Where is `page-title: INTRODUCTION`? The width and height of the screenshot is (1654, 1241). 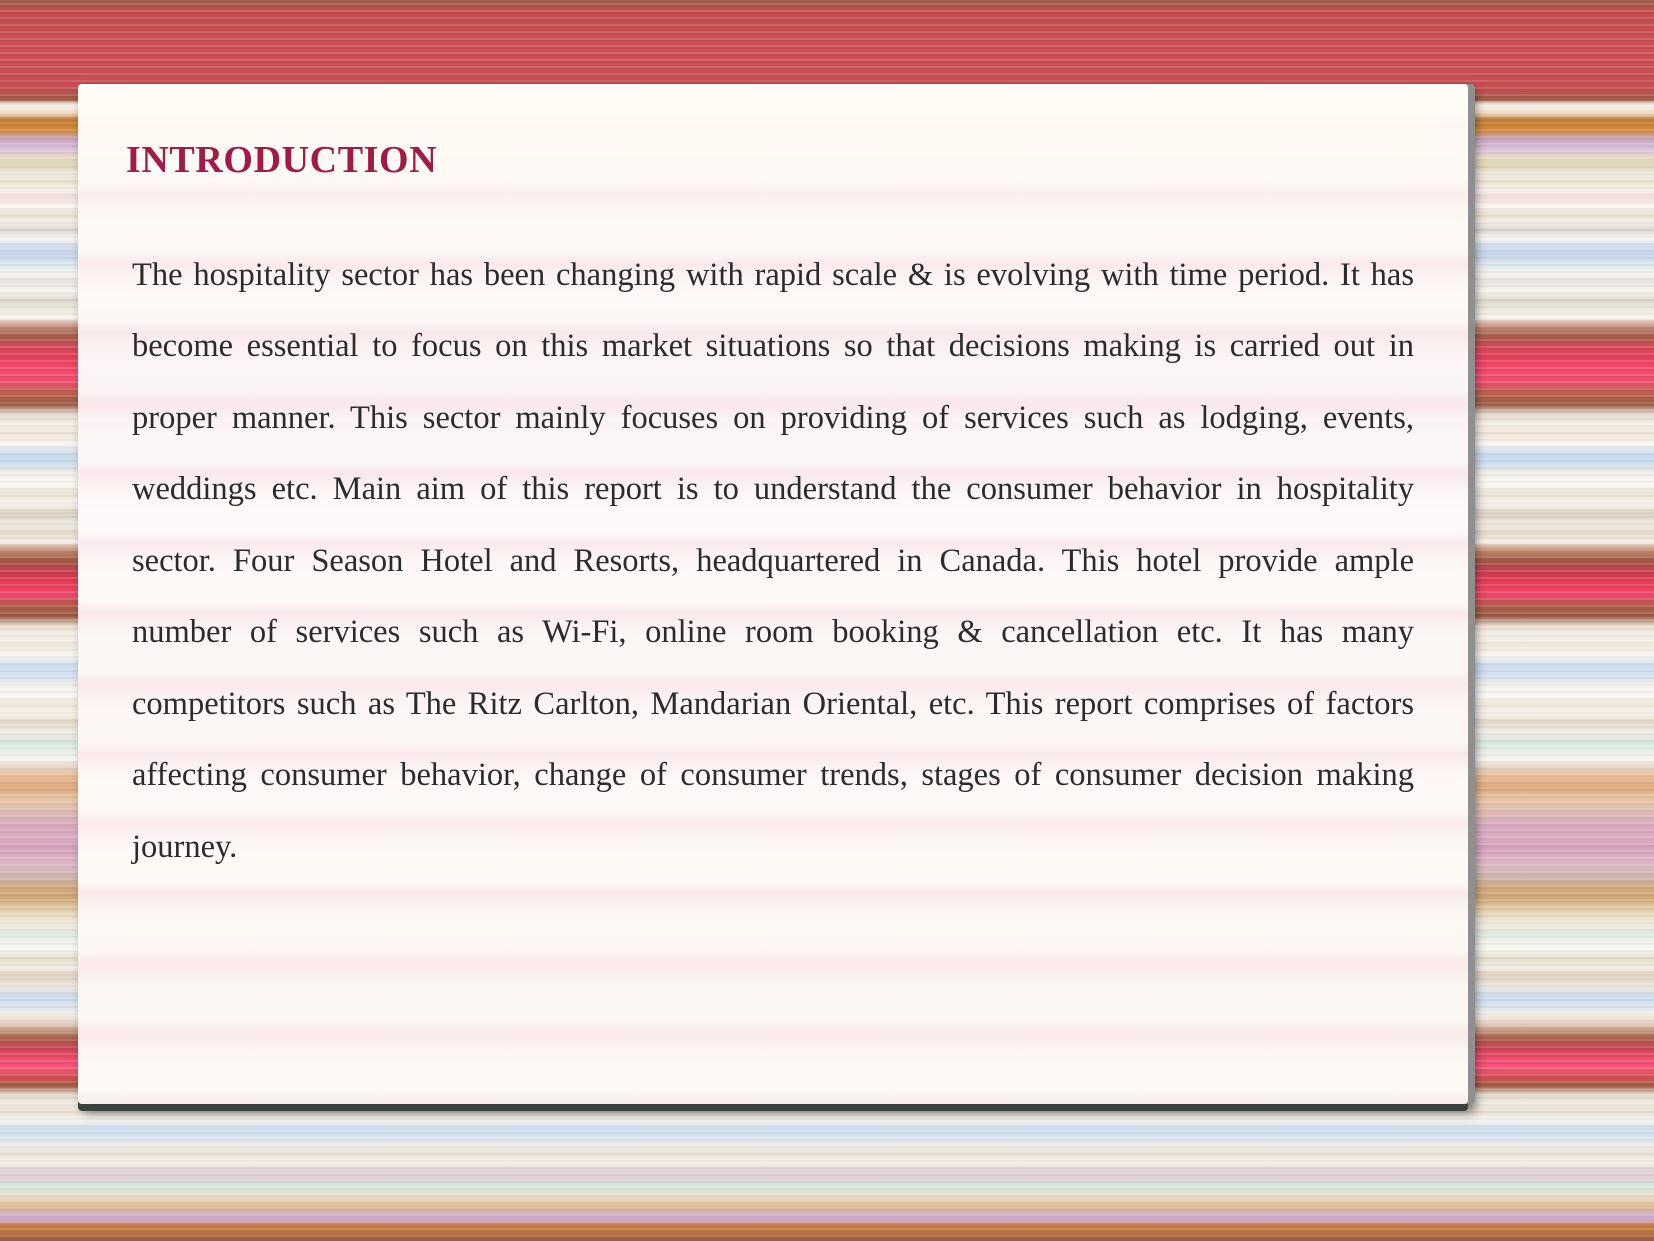 page-title: INTRODUCTION is located at coordinates (282, 160).